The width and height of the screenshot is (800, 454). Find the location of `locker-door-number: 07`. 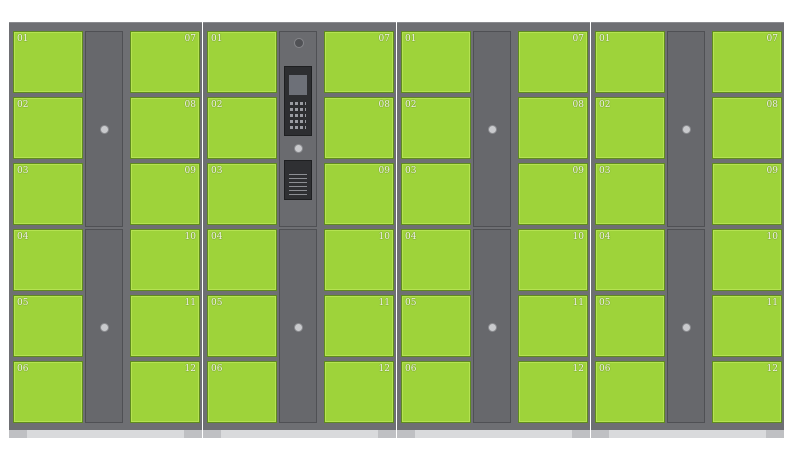

locker-door-number: 07 is located at coordinates (578, 39).